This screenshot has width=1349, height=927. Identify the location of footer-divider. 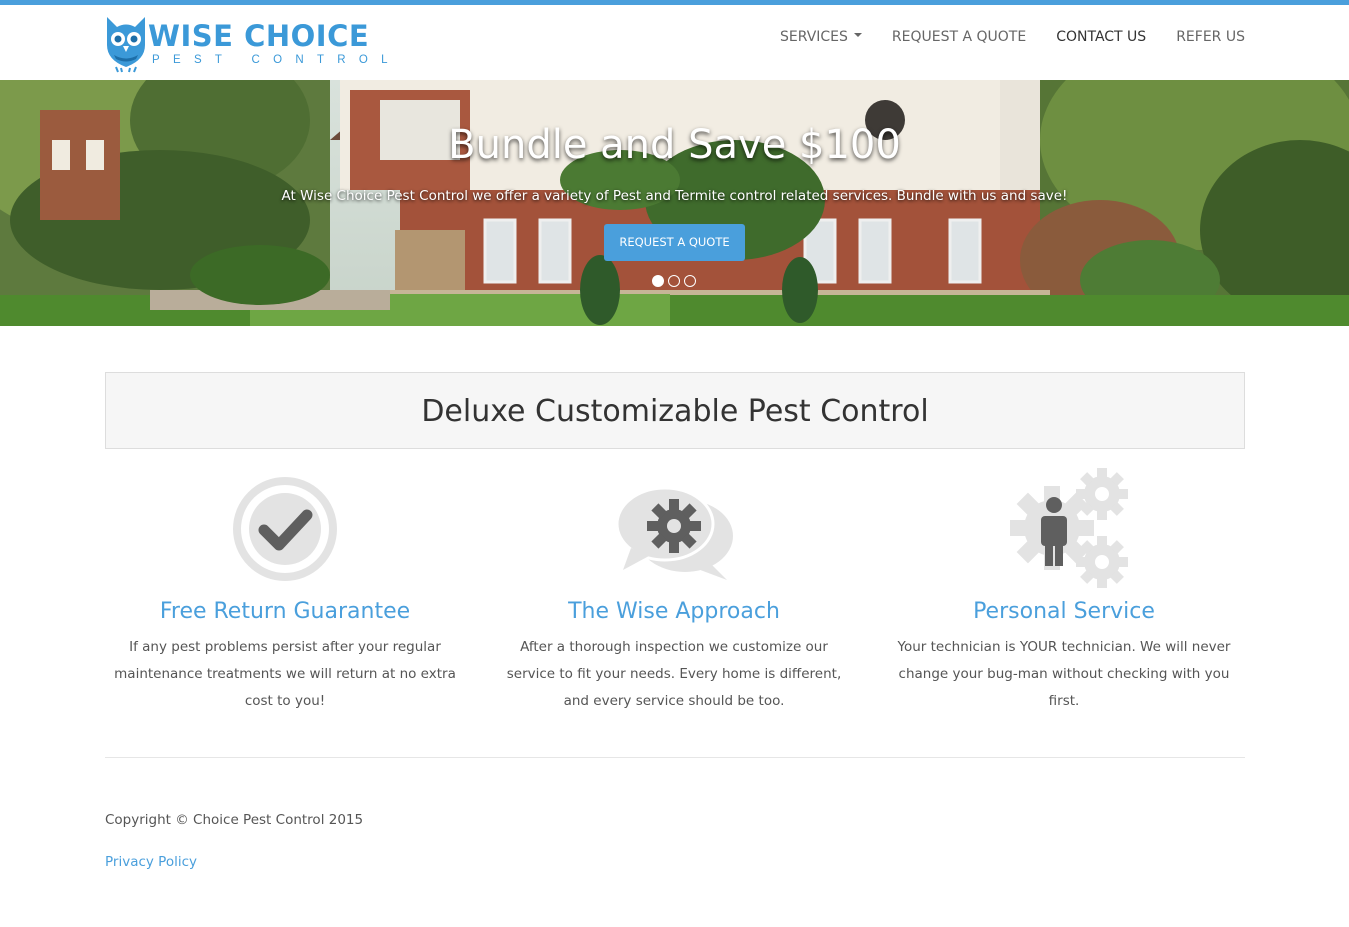
(675, 757).